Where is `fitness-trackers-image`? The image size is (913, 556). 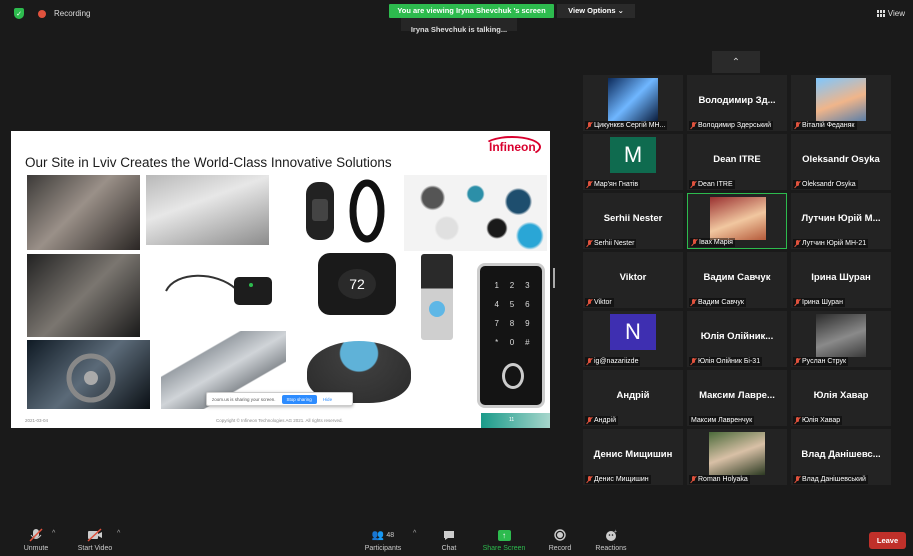
fitness-trackers-image is located at coordinates (345, 211).